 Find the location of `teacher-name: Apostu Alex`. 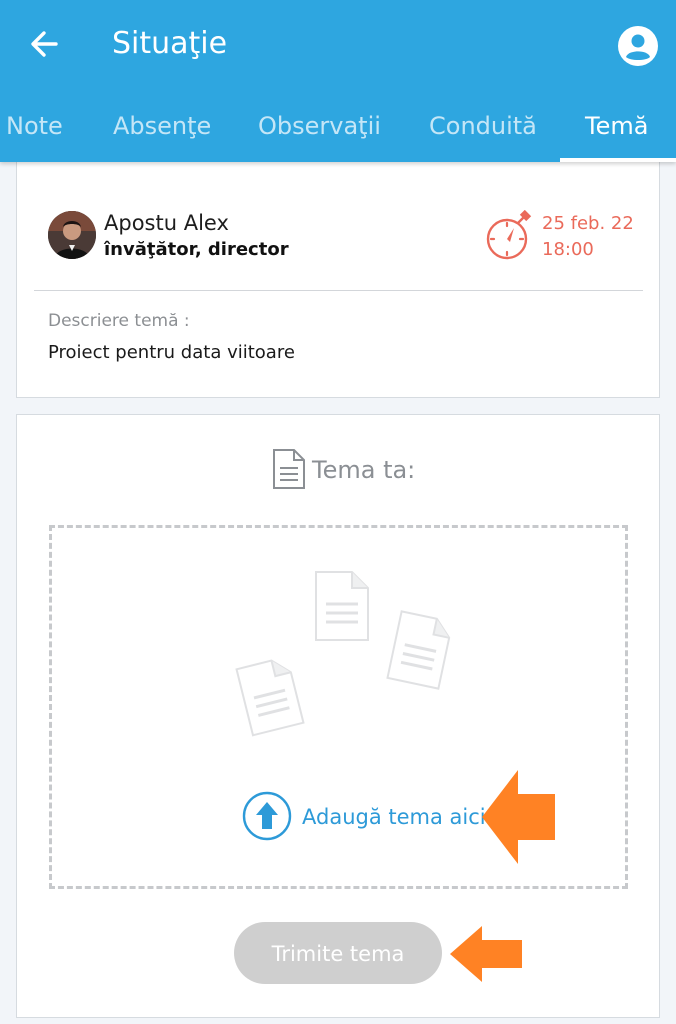

teacher-name: Apostu Alex is located at coordinates (166, 223).